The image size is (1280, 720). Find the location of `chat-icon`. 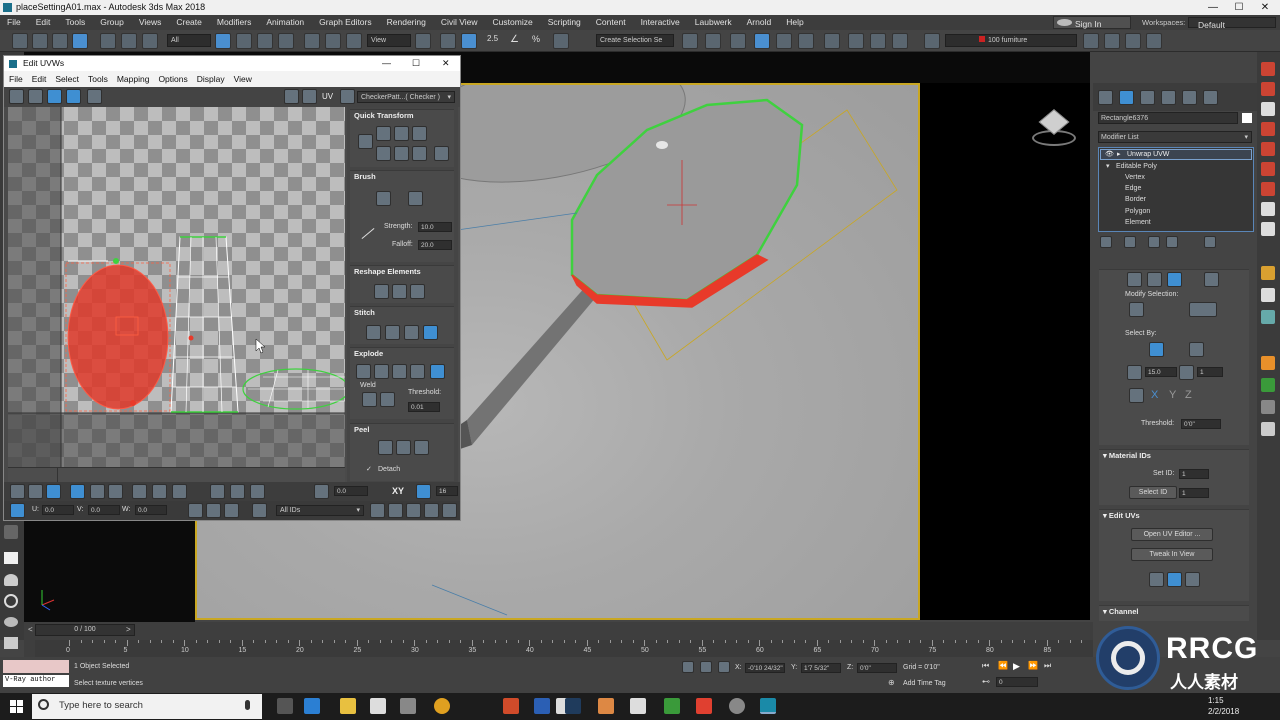

chat-icon is located at coordinates (408, 706).